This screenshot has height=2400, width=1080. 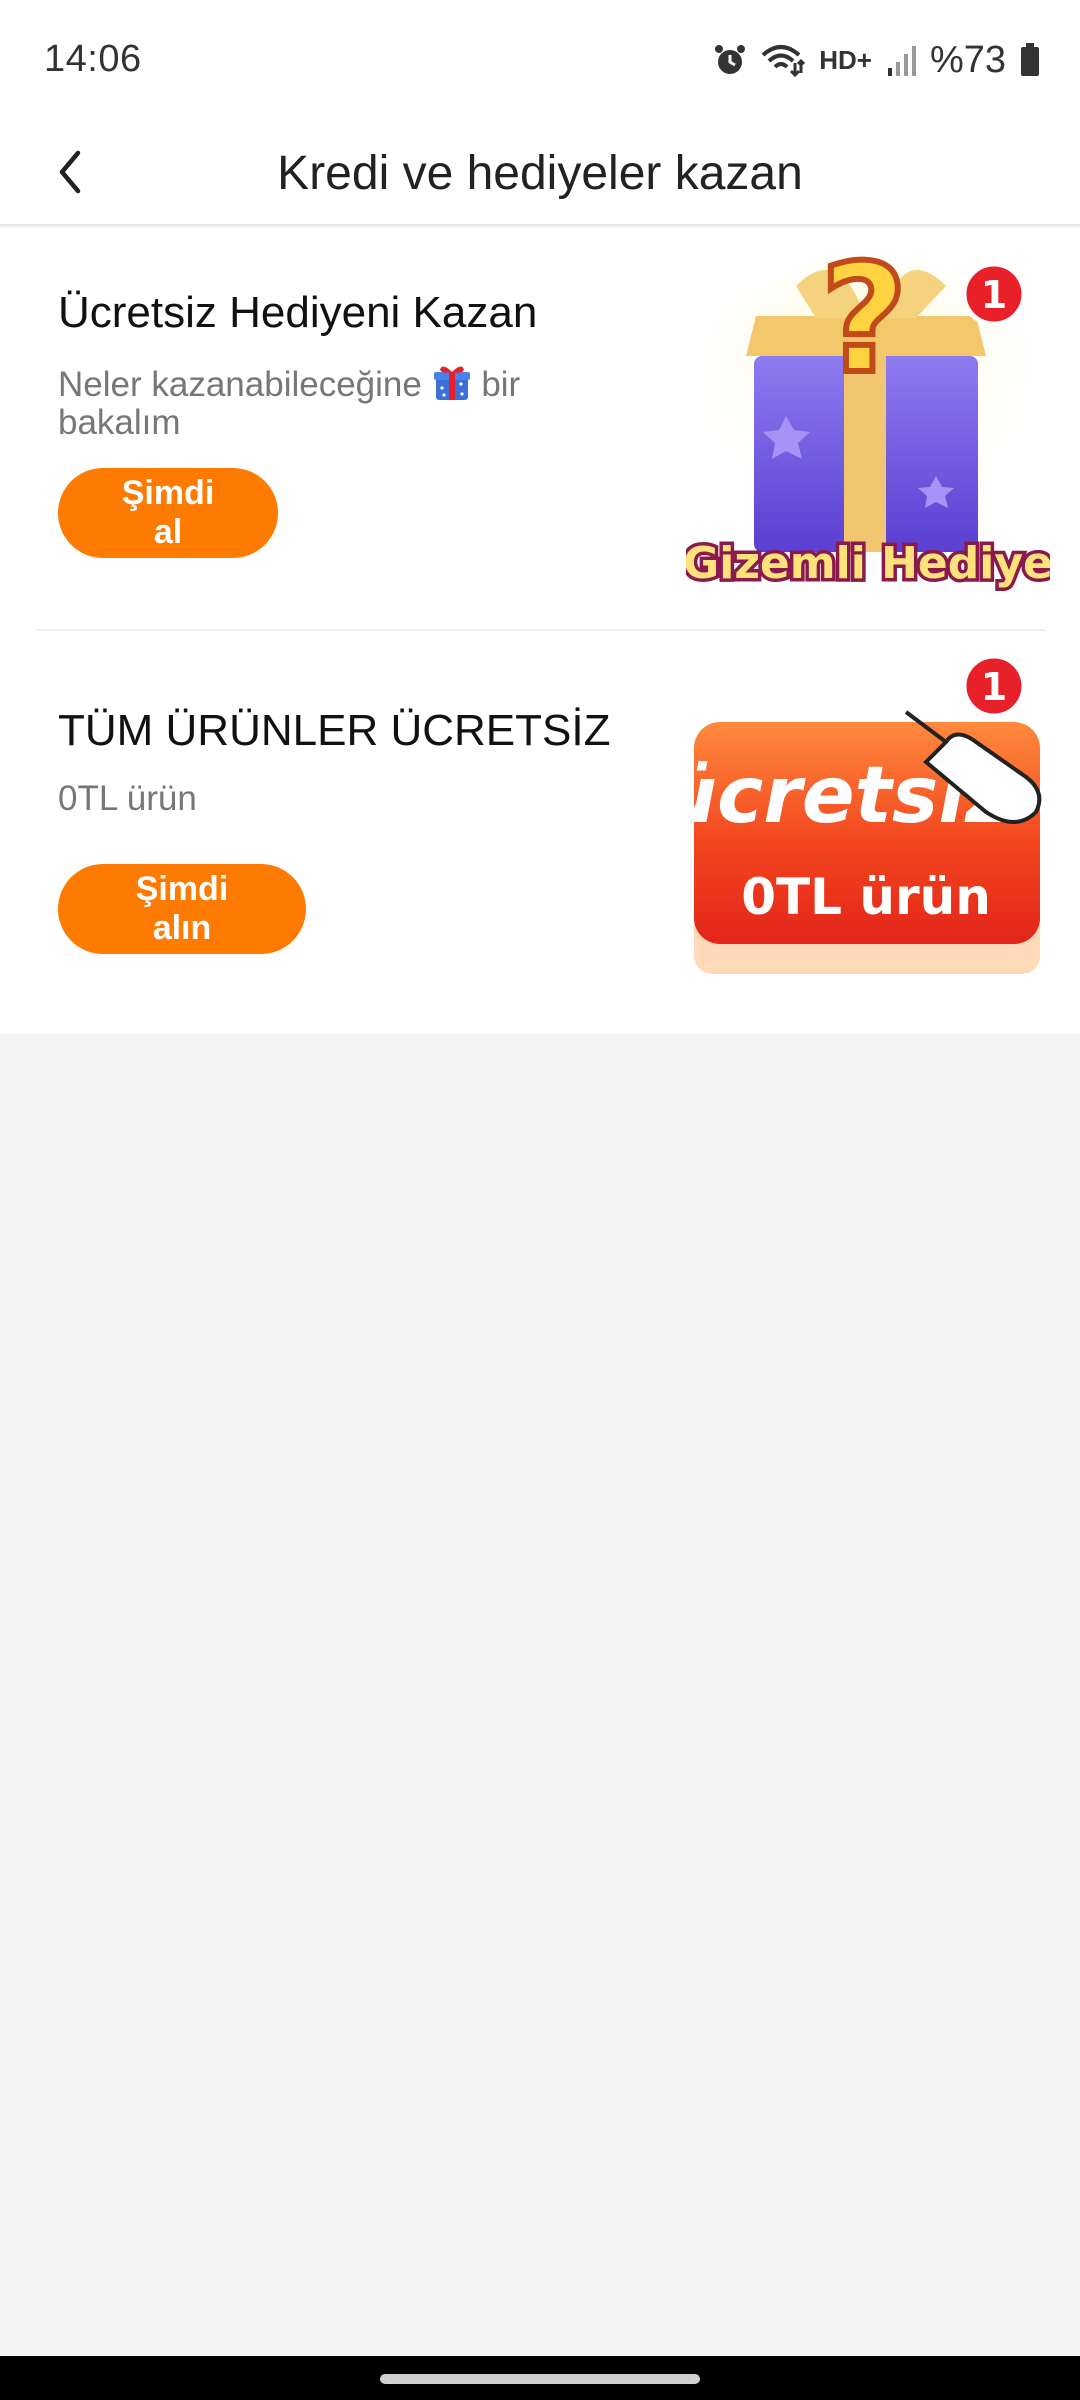 What do you see at coordinates (863, 326) in the screenshot?
I see `question-mark: ?` at bounding box center [863, 326].